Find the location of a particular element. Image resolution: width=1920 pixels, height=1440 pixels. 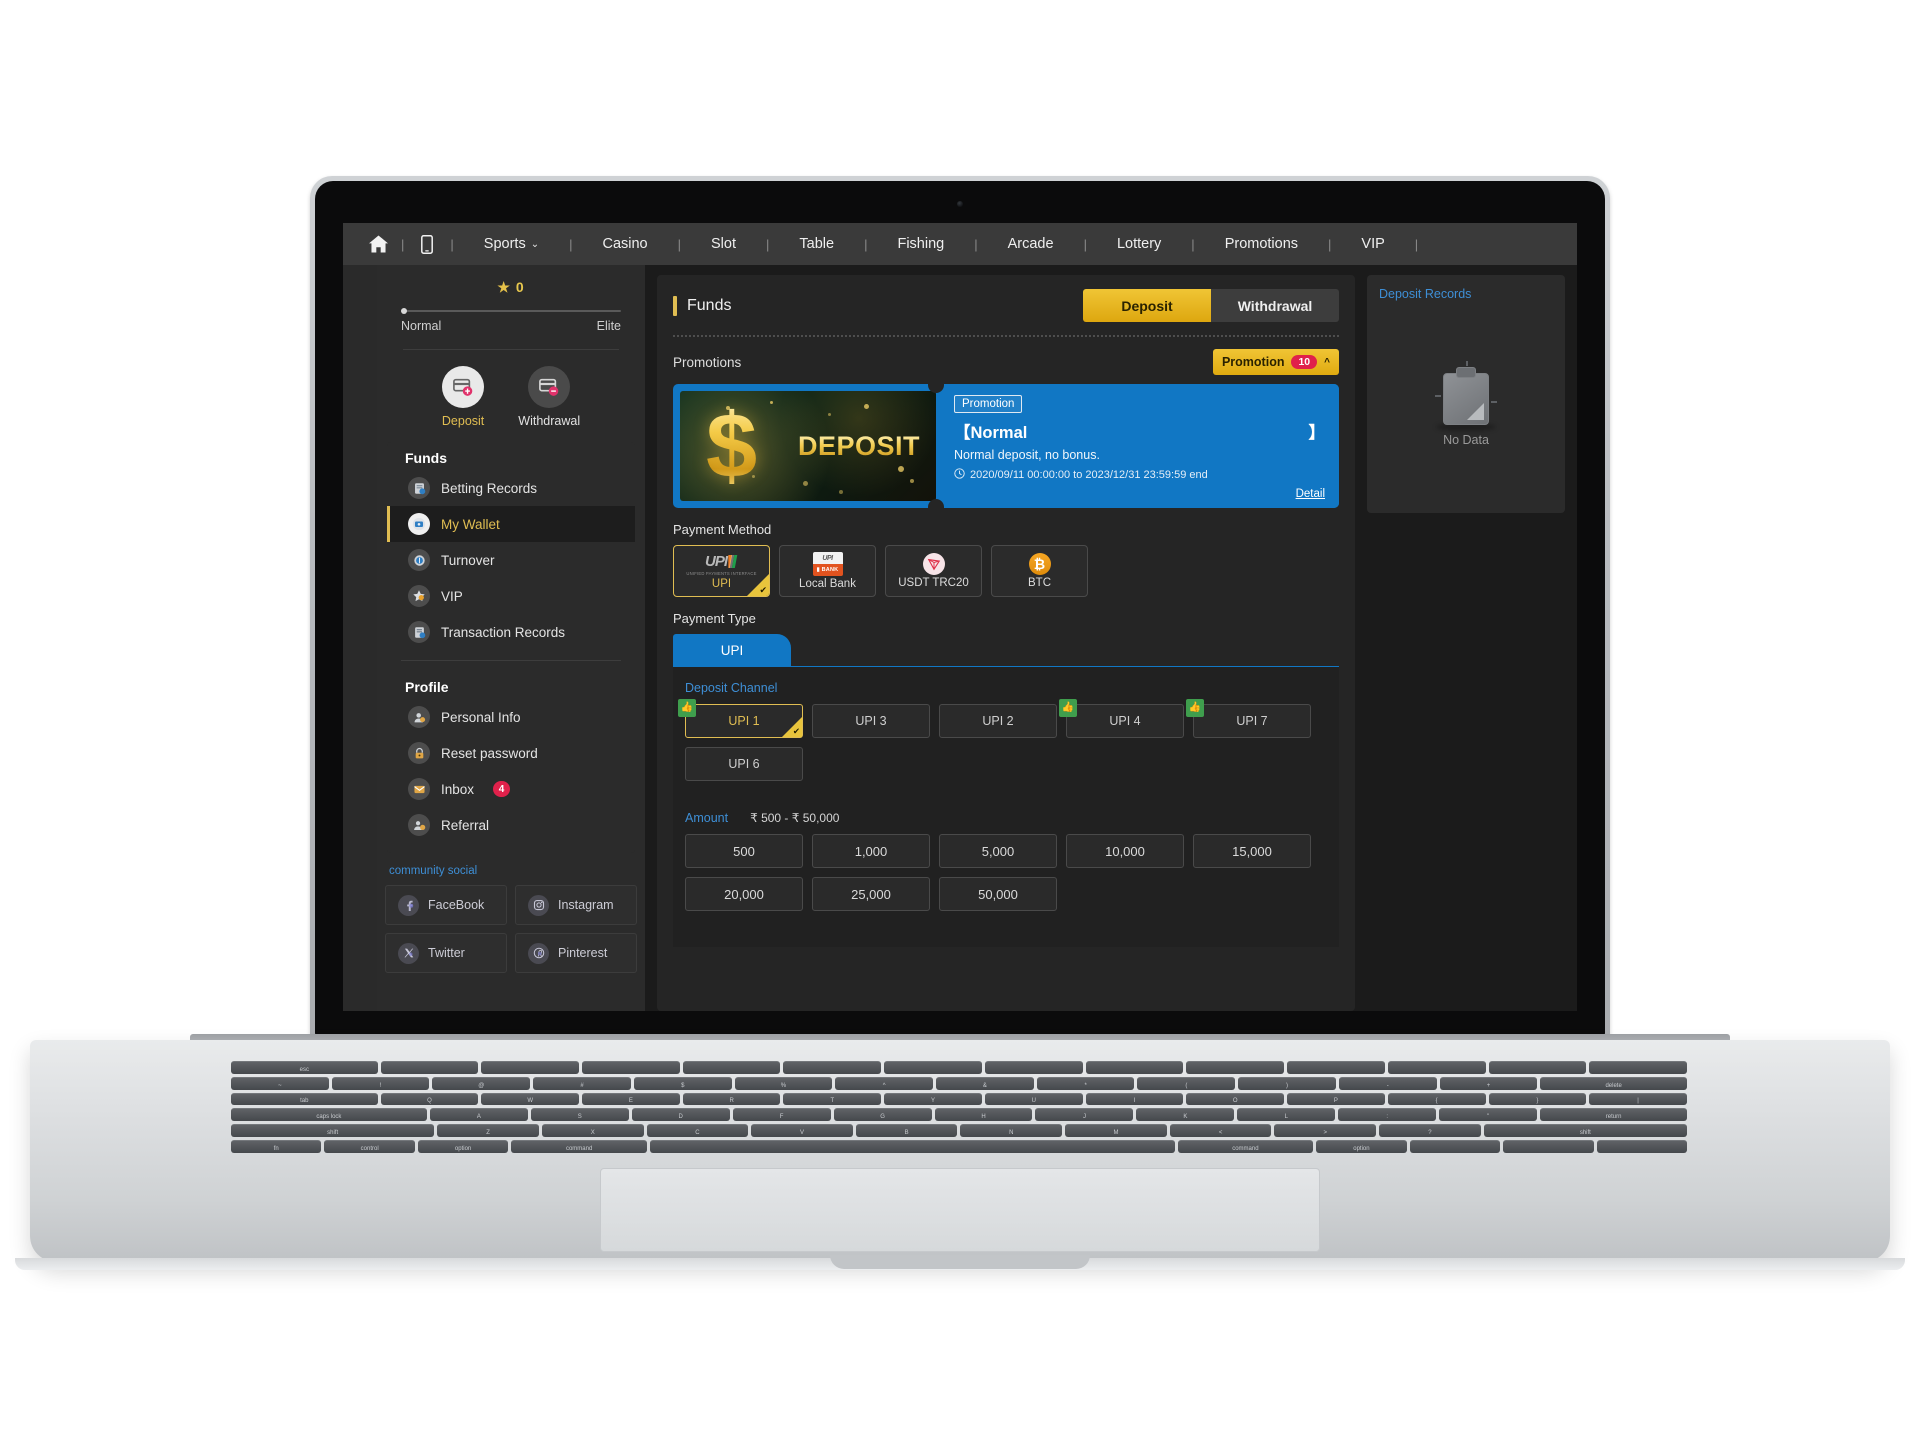

key-shift-right: shift is located at coordinates (1585, 1131).